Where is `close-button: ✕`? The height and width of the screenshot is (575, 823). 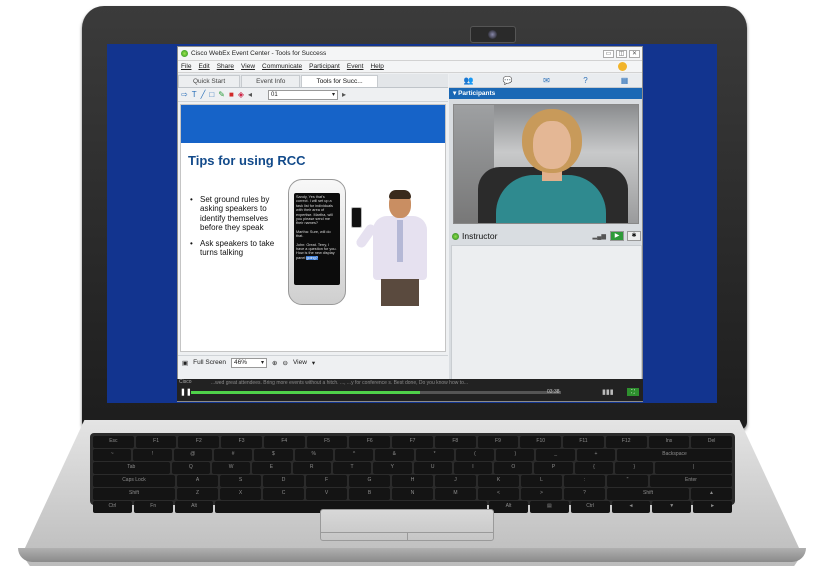 close-button: ✕ is located at coordinates (634, 53).